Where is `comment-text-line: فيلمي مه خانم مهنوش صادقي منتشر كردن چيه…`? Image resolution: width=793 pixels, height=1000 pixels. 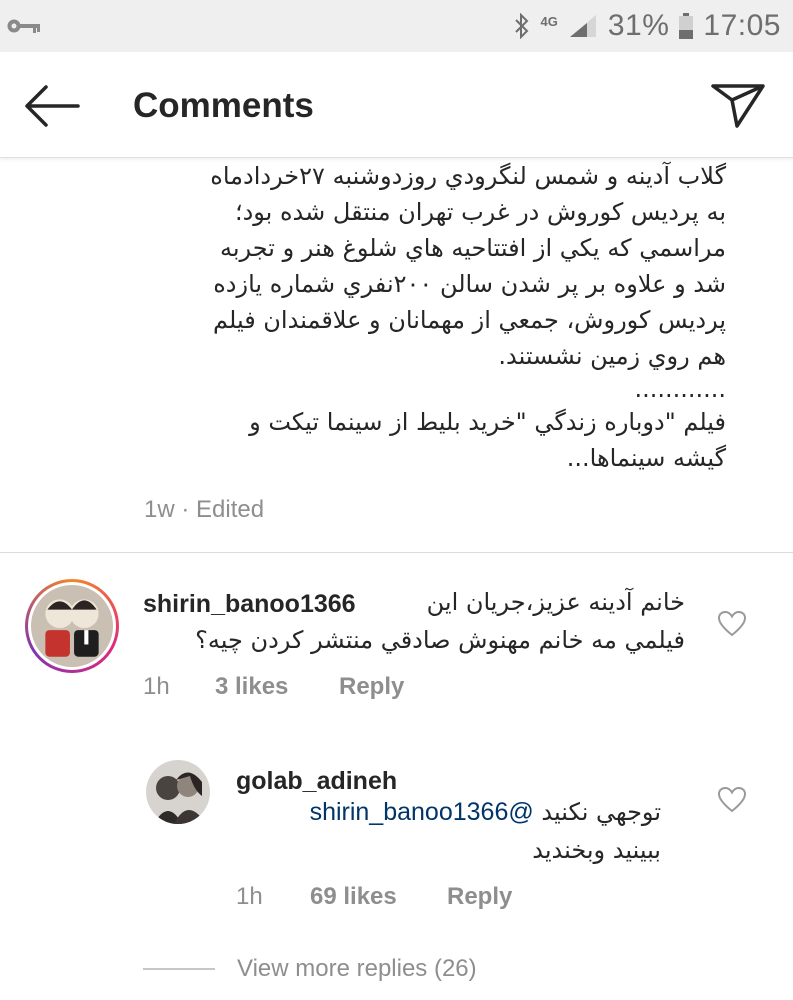
comment-text-line: فيلمي مه خانم مهنوش صادقي منتشر كردن چيه… is located at coordinates (440, 640).